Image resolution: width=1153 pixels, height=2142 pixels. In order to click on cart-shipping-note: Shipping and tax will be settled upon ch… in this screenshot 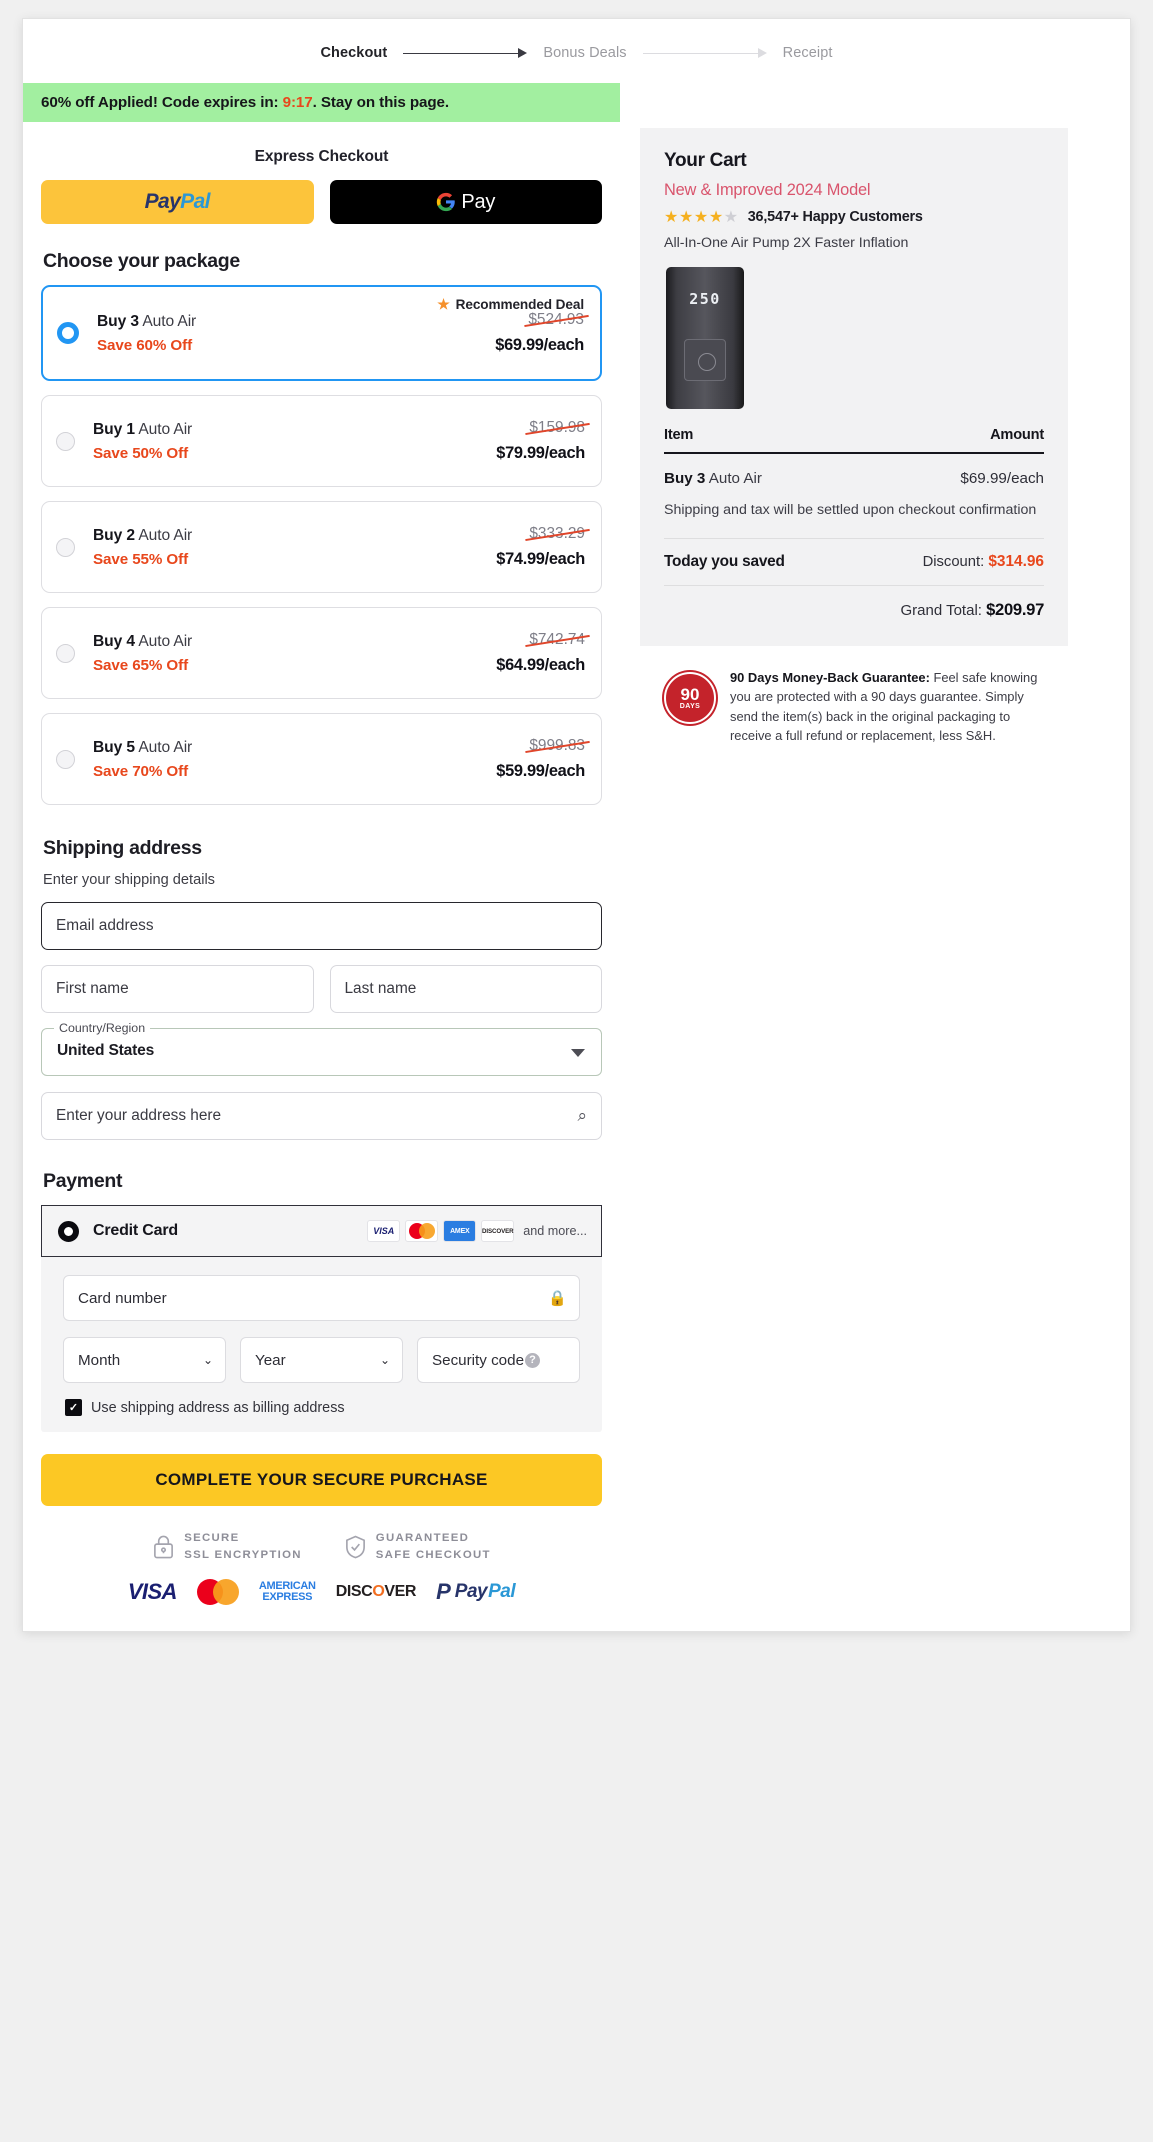, I will do `click(850, 510)`.